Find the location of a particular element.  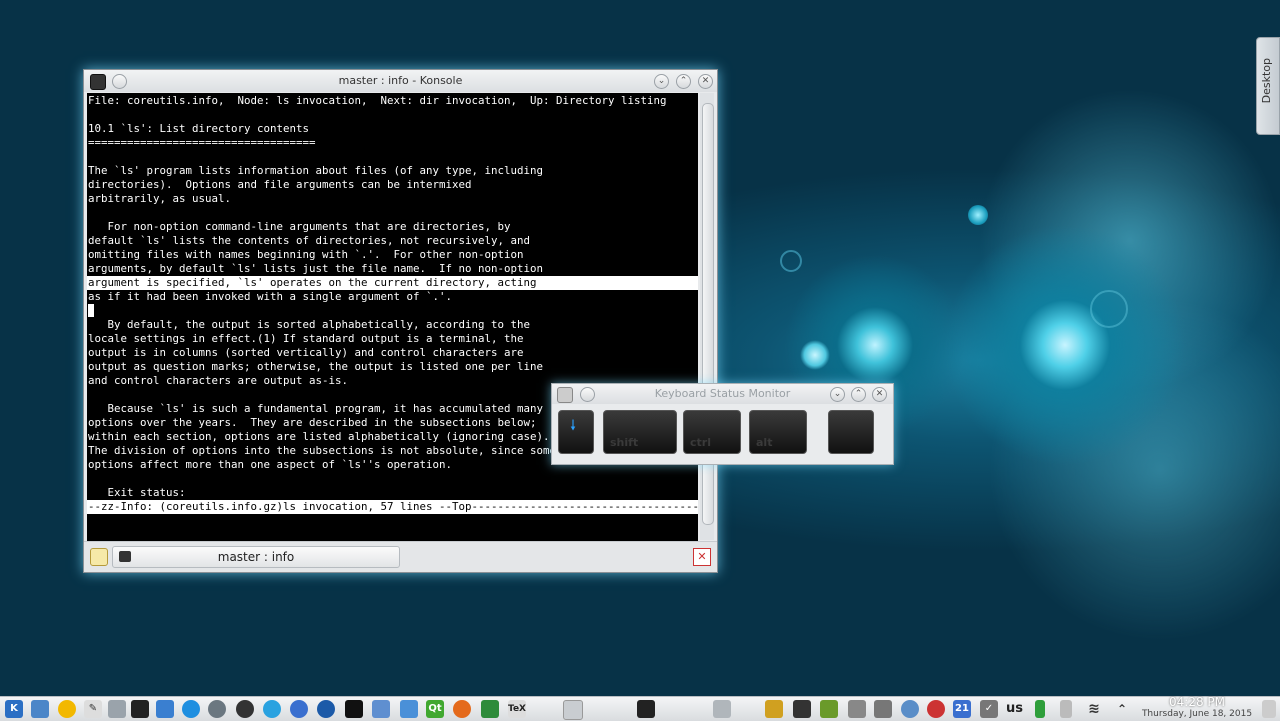

clock-time: 04:28 PM is located at coordinates (1197, 702).